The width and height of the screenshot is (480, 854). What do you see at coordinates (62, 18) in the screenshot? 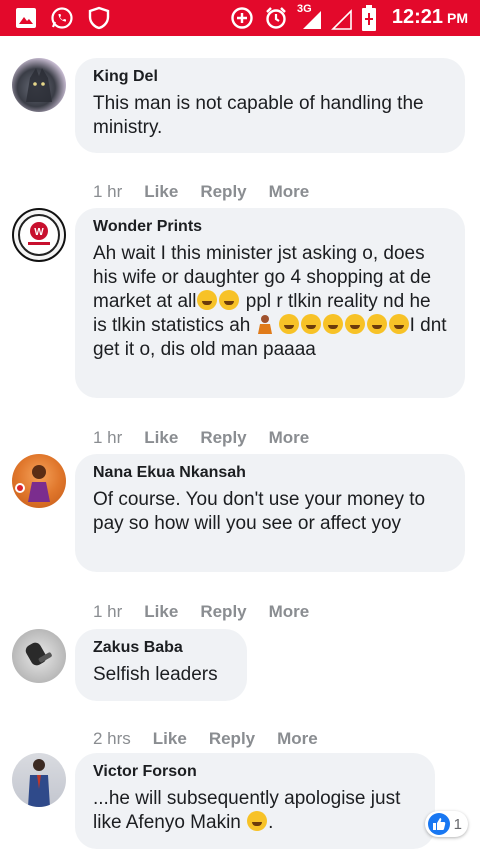
I see `whatsapp-icon` at bounding box center [62, 18].